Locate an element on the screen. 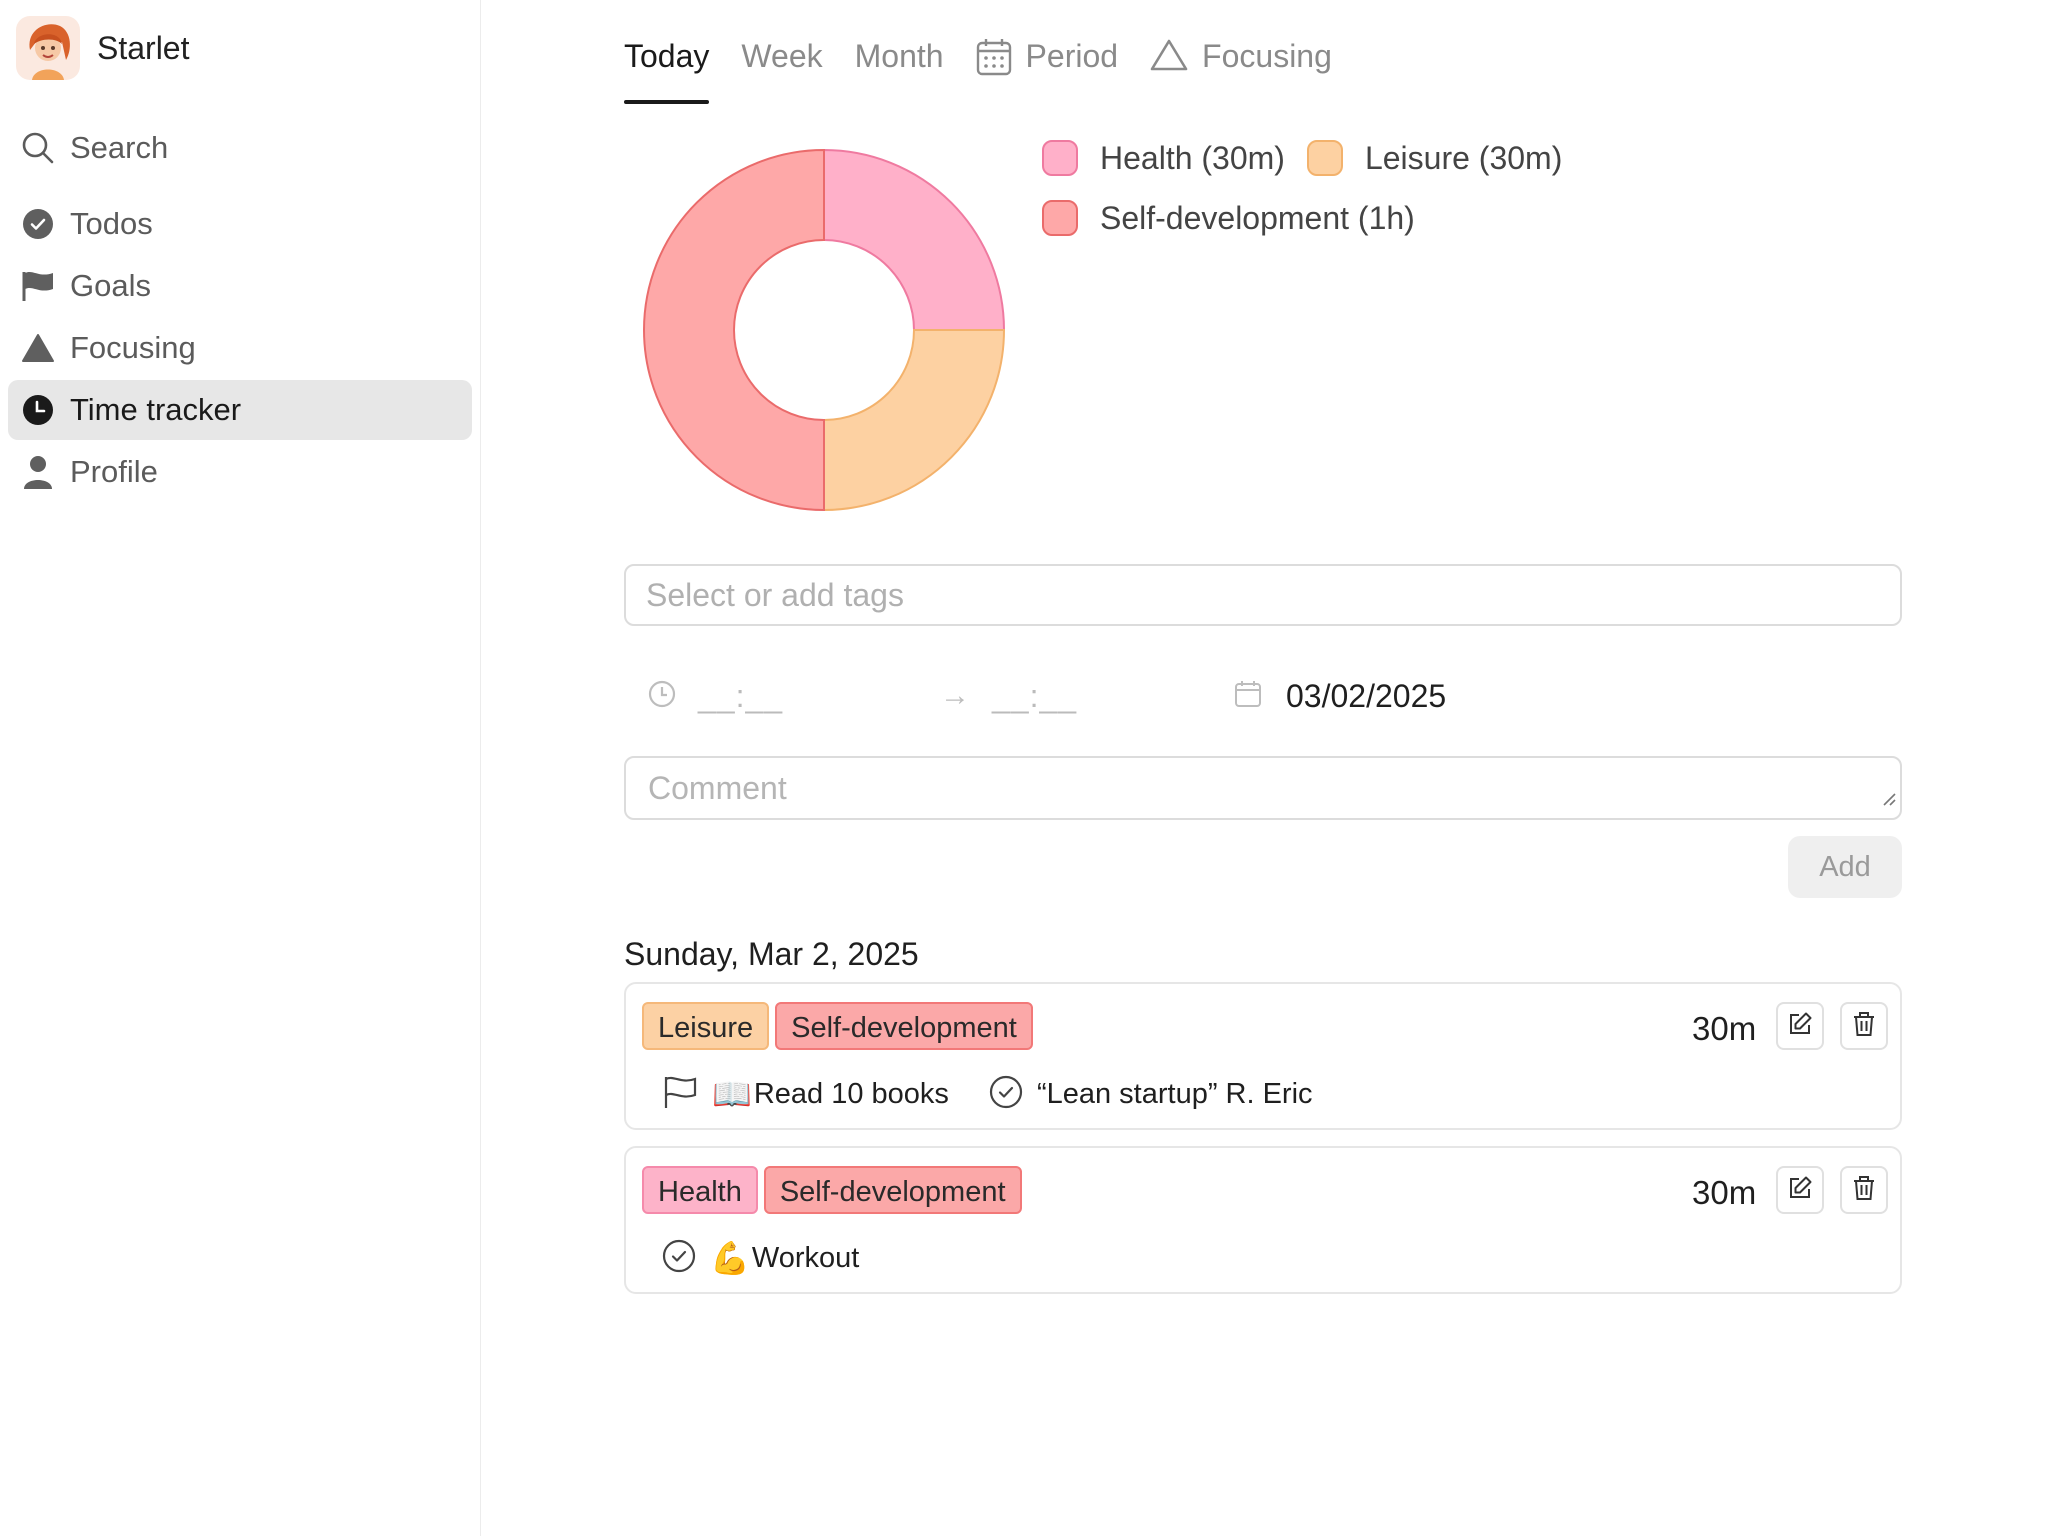  entry-links: 📖 Read 10 books “Lean startup” R. Eric is located at coordinates (1007, 1094).